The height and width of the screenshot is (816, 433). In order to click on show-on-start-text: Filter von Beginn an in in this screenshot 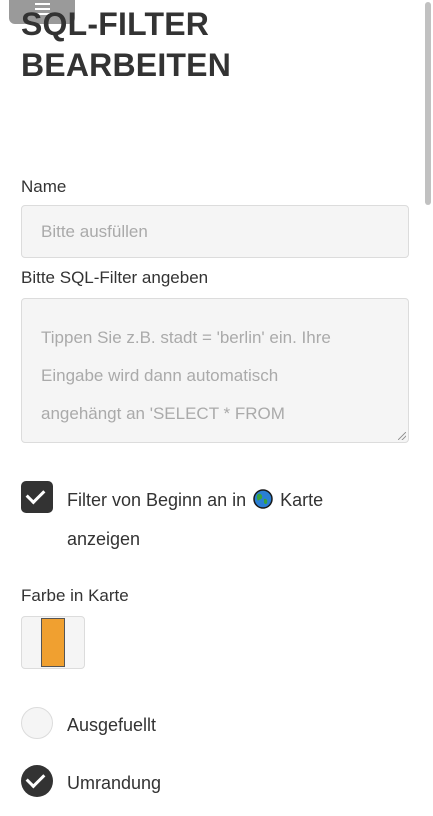, I will do `click(157, 500)`.